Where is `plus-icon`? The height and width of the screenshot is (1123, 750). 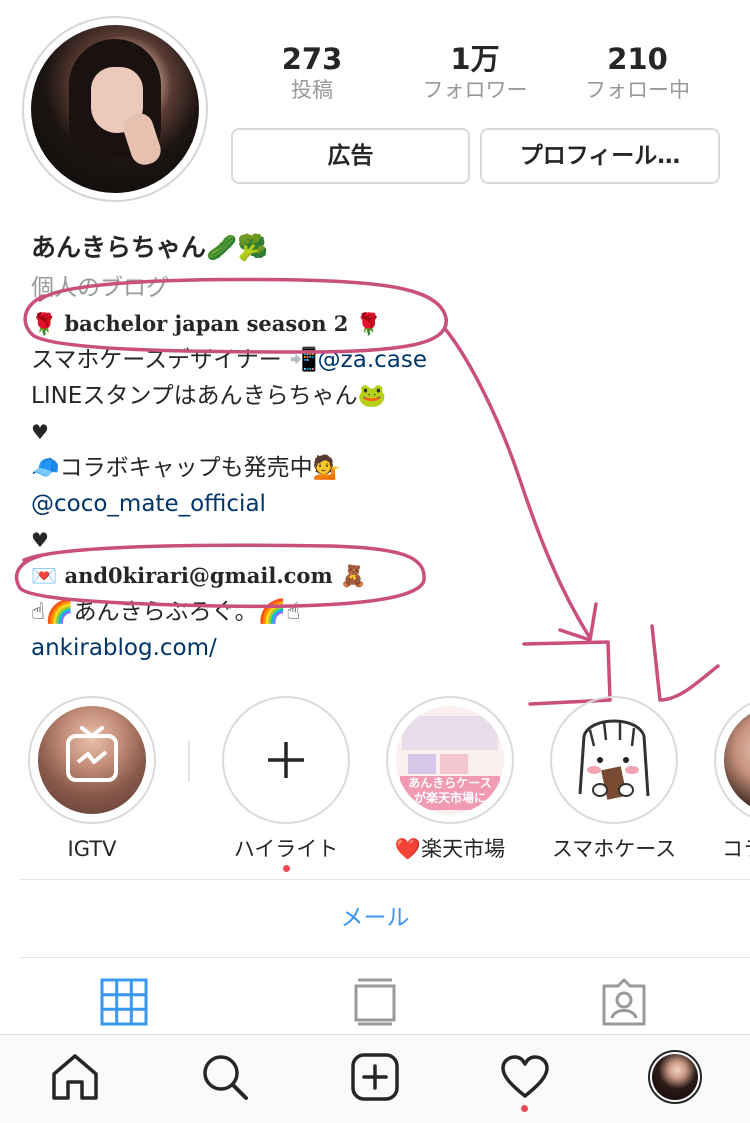
plus-icon is located at coordinates (286, 760).